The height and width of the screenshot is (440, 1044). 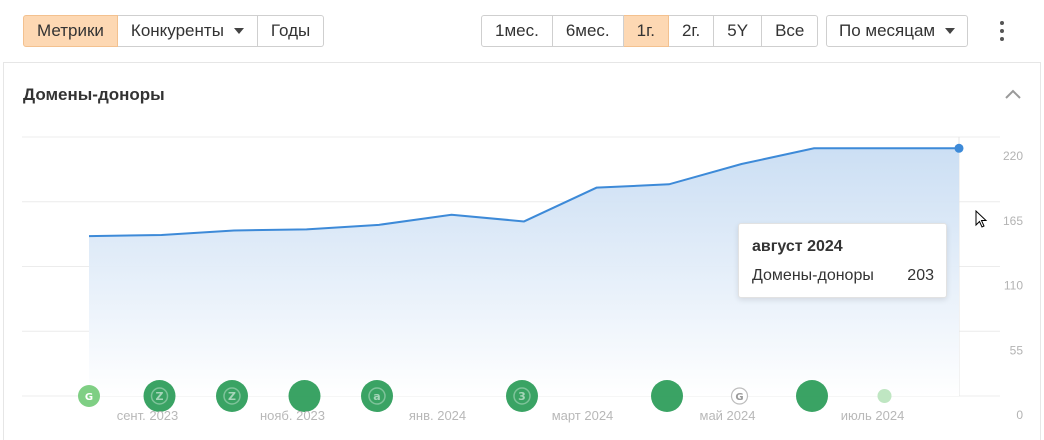 I want to click on x-tick-label: нояб. 2023, so click(x=292, y=415).